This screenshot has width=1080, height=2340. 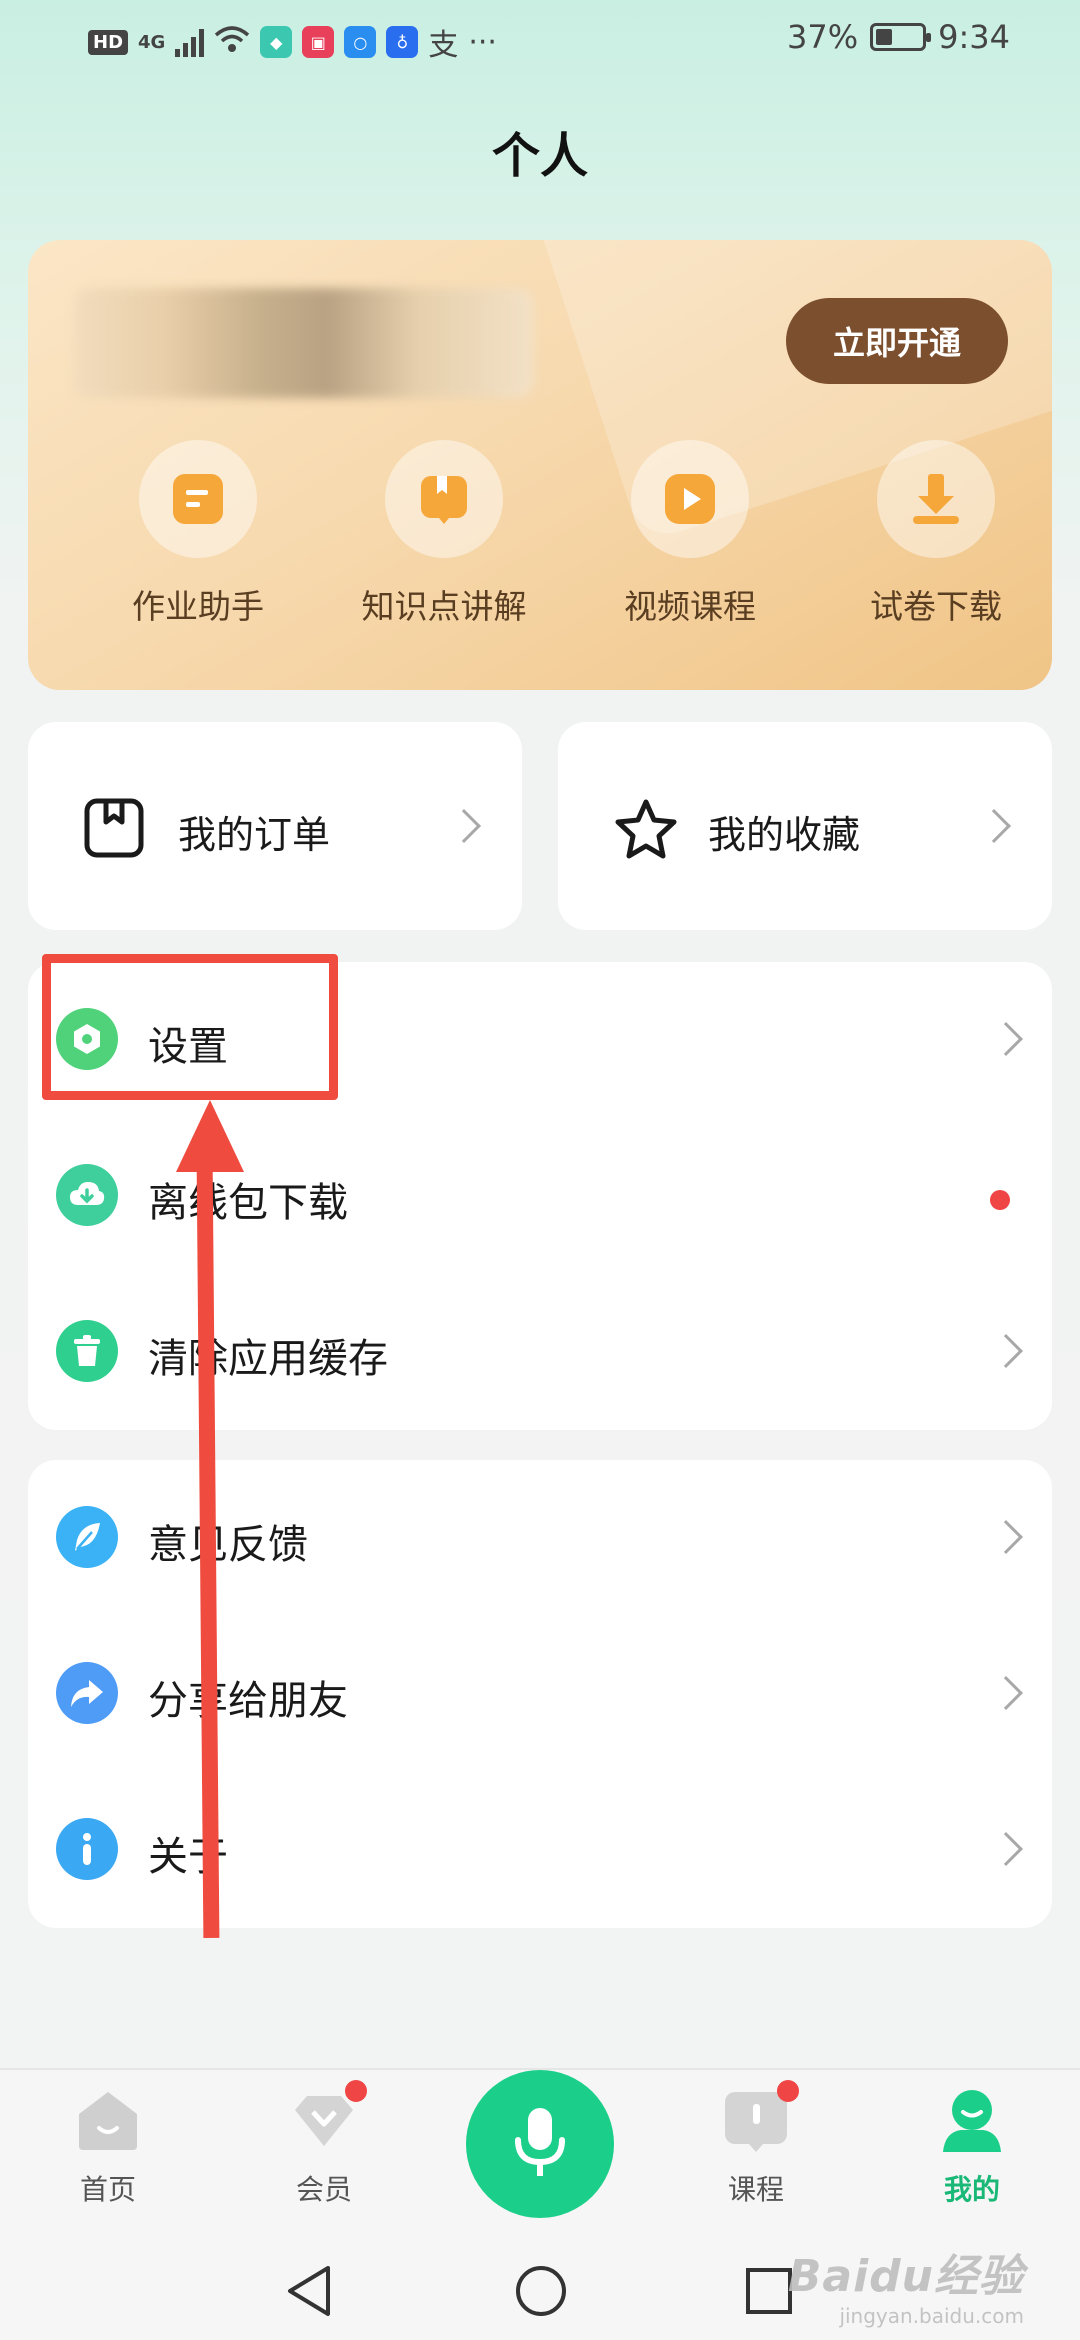 I want to click on annotation-arrow-head, so click(x=210, y=1136).